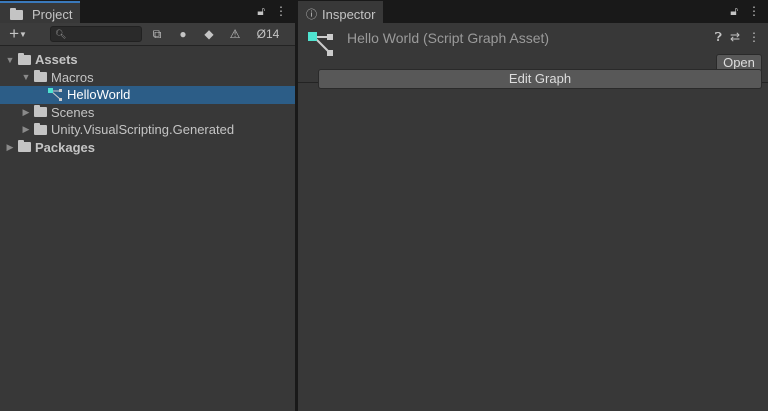 This screenshot has width=768, height=411. Describe the element at coordinates (183, 34) in the screenshot. I see `filter-by-type-icon: ●` at that location.